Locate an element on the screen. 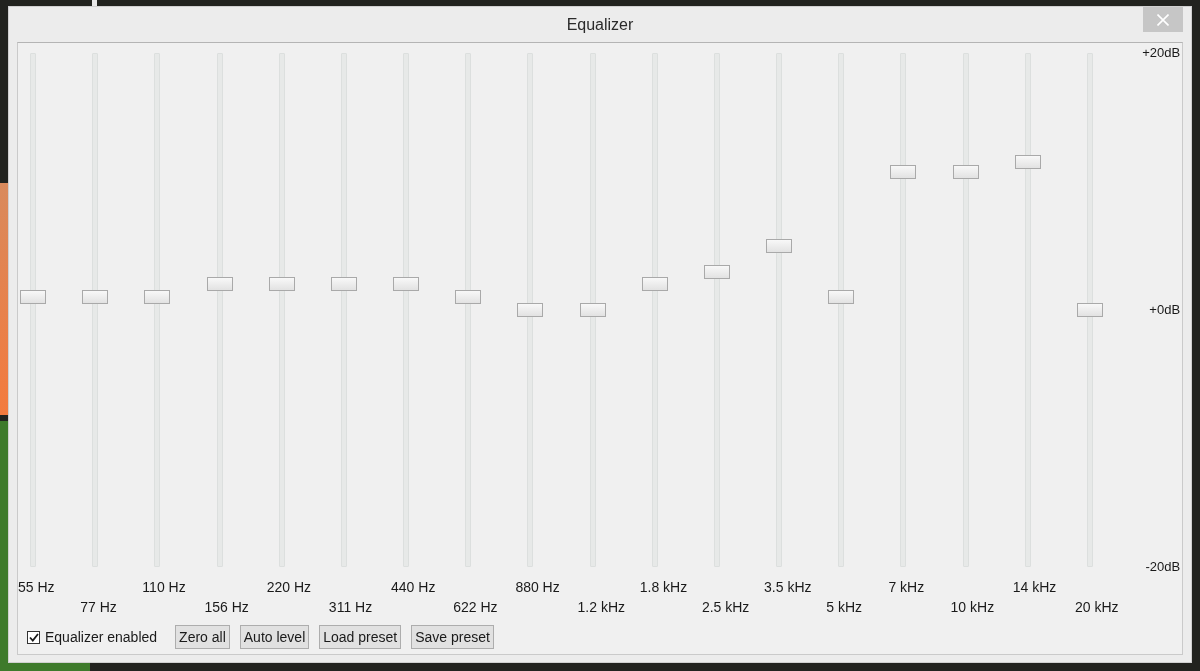  scale-label: +0dB is located at coordinates (1165, 310).